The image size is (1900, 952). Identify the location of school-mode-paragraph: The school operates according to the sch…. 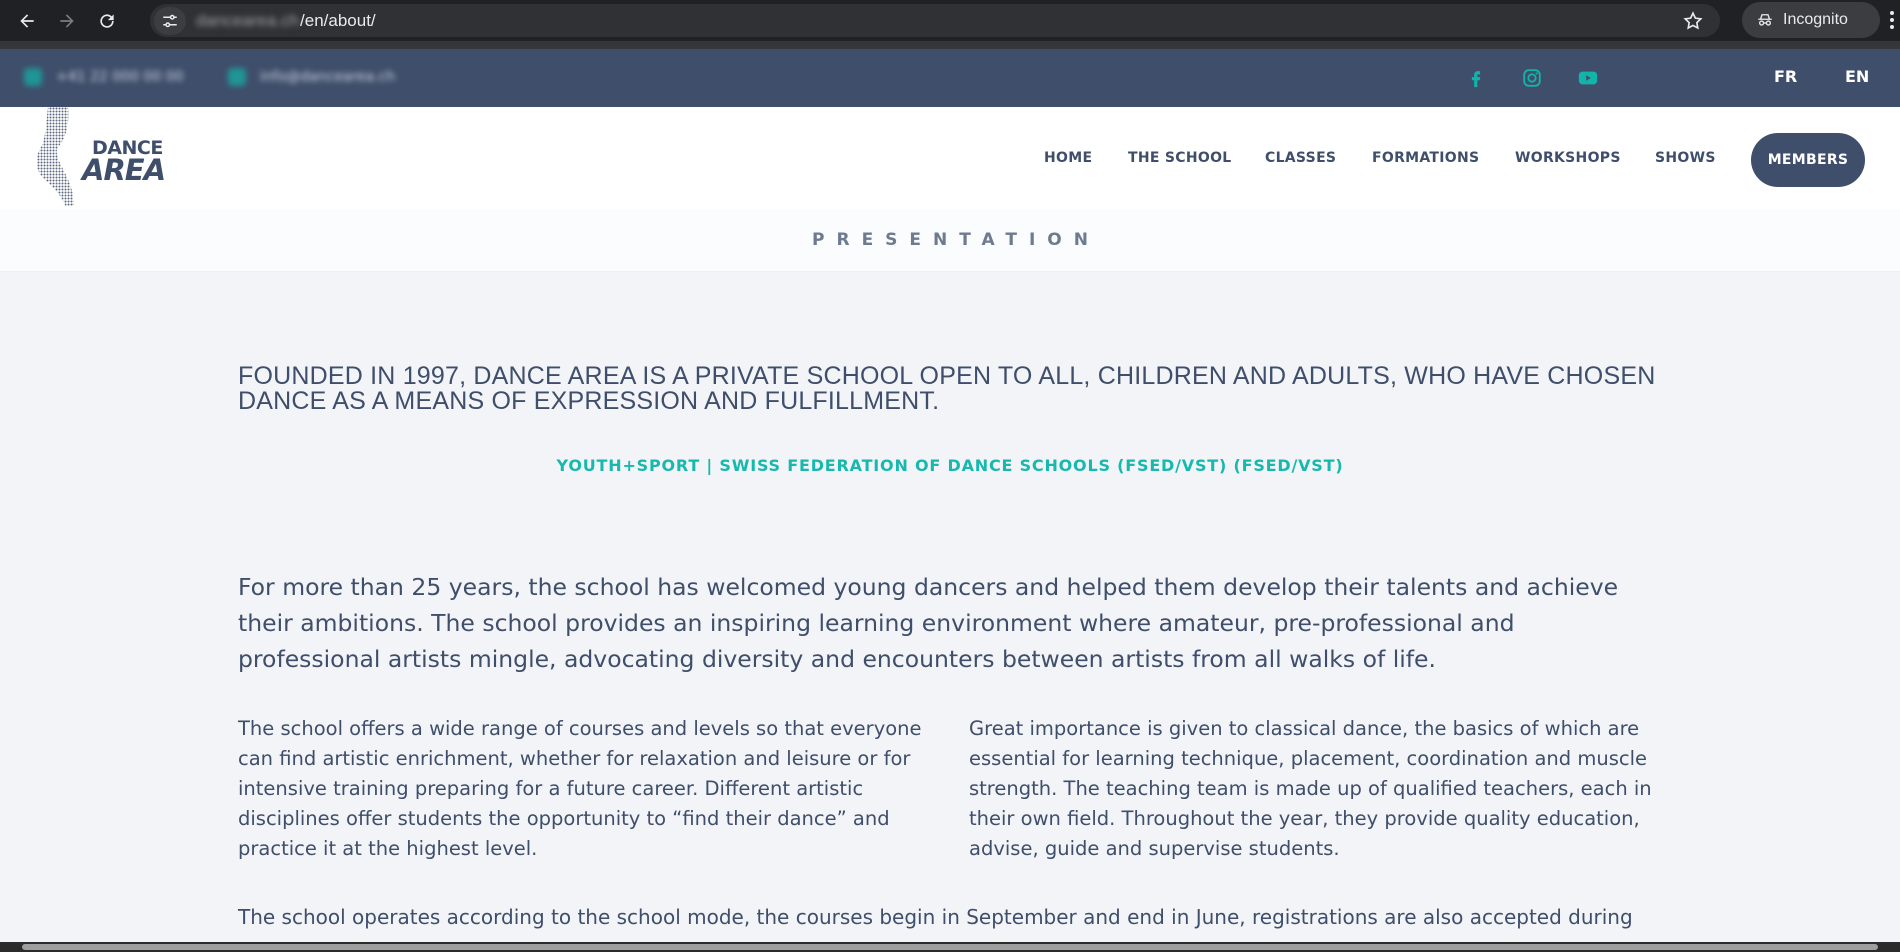
(935, 917).